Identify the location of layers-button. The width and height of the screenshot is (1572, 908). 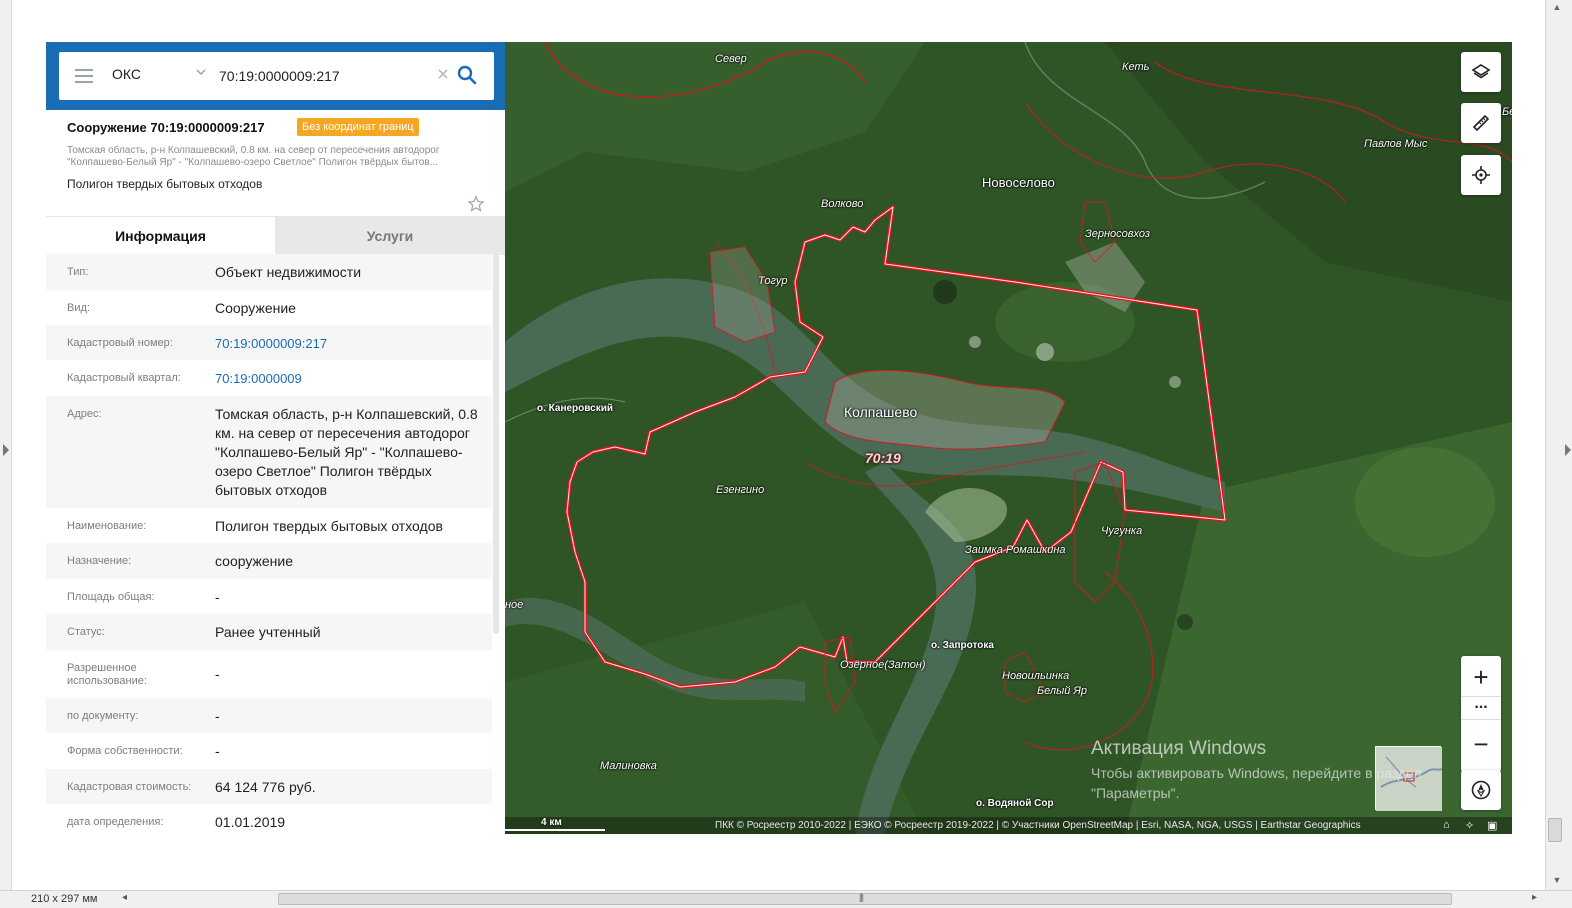
(1481, 72).